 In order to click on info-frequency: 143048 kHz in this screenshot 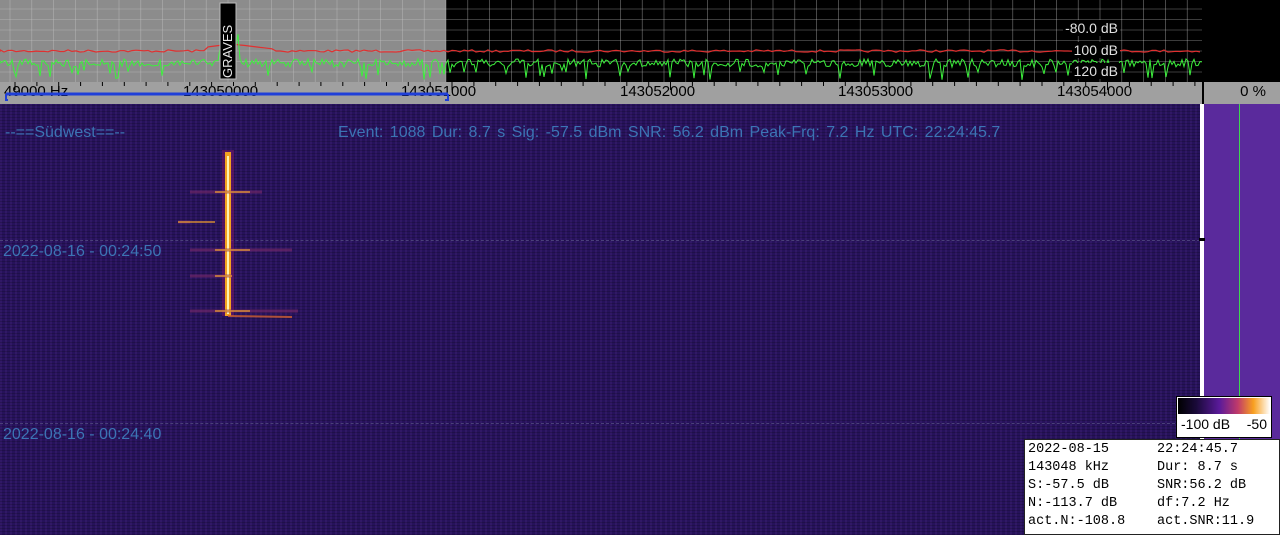, I will do `click(1069, 467)`.